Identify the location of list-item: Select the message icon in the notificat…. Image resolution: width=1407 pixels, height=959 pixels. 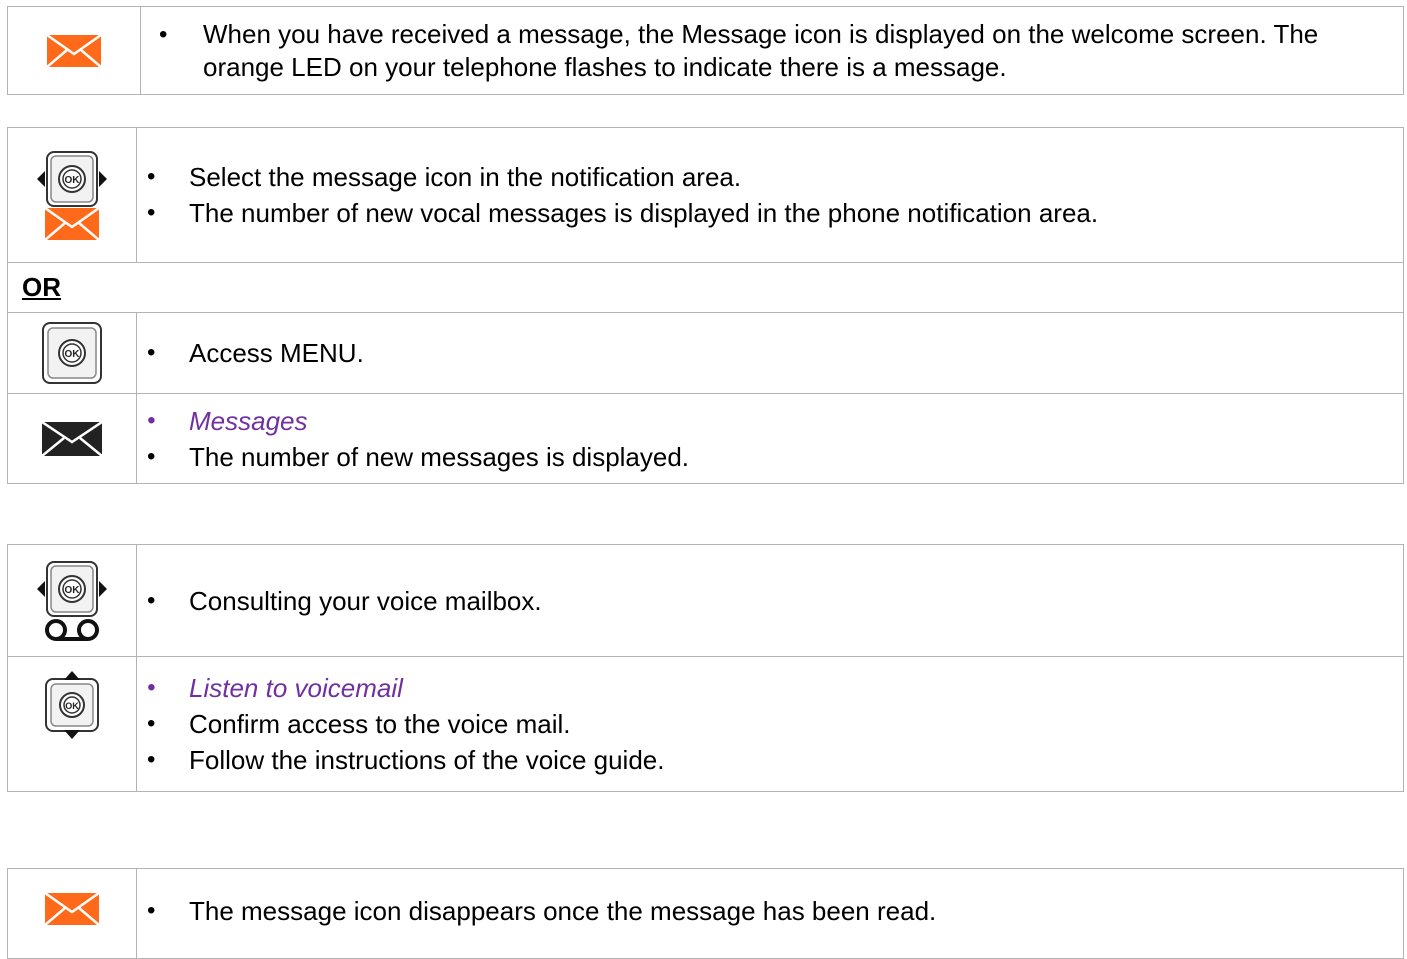
(770, 177).